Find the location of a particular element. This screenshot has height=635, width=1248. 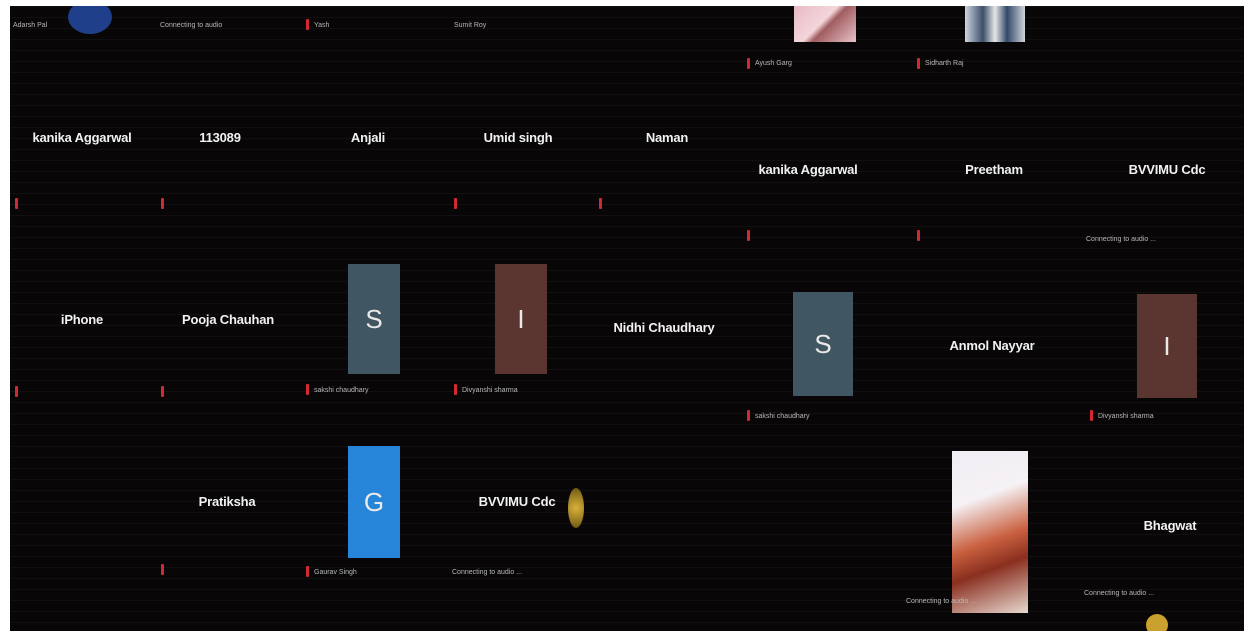

participant-name: Anmol Nayyar is located at coordinates (992, 345).